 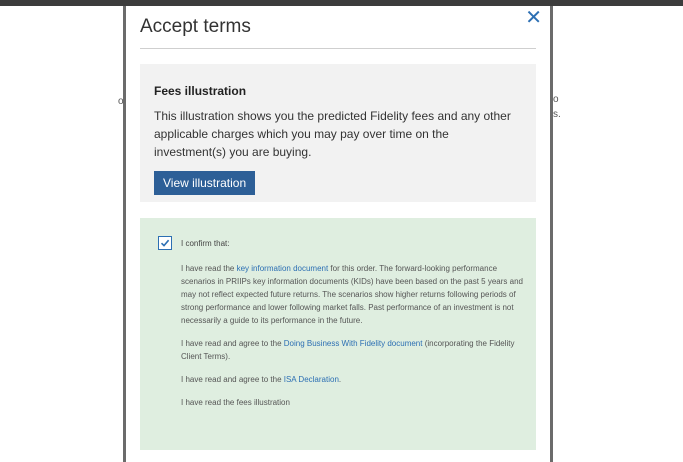 I want to click on background-text-fragment: s., so click(x=557, y=114).